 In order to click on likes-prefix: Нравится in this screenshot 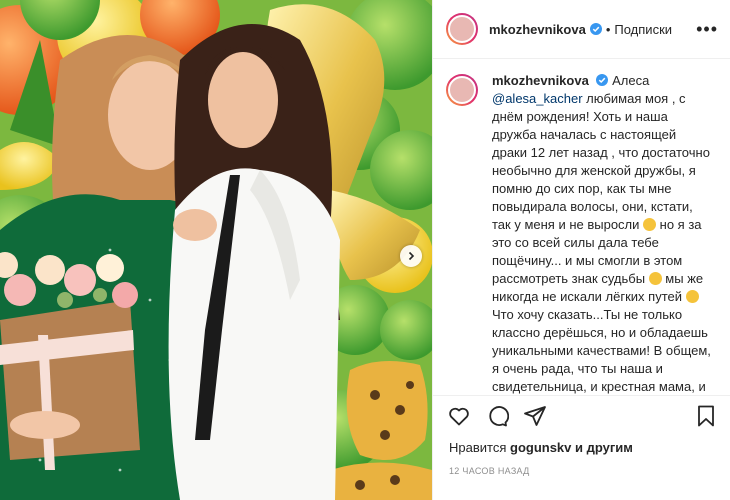, I will do `click(478, 447)`.